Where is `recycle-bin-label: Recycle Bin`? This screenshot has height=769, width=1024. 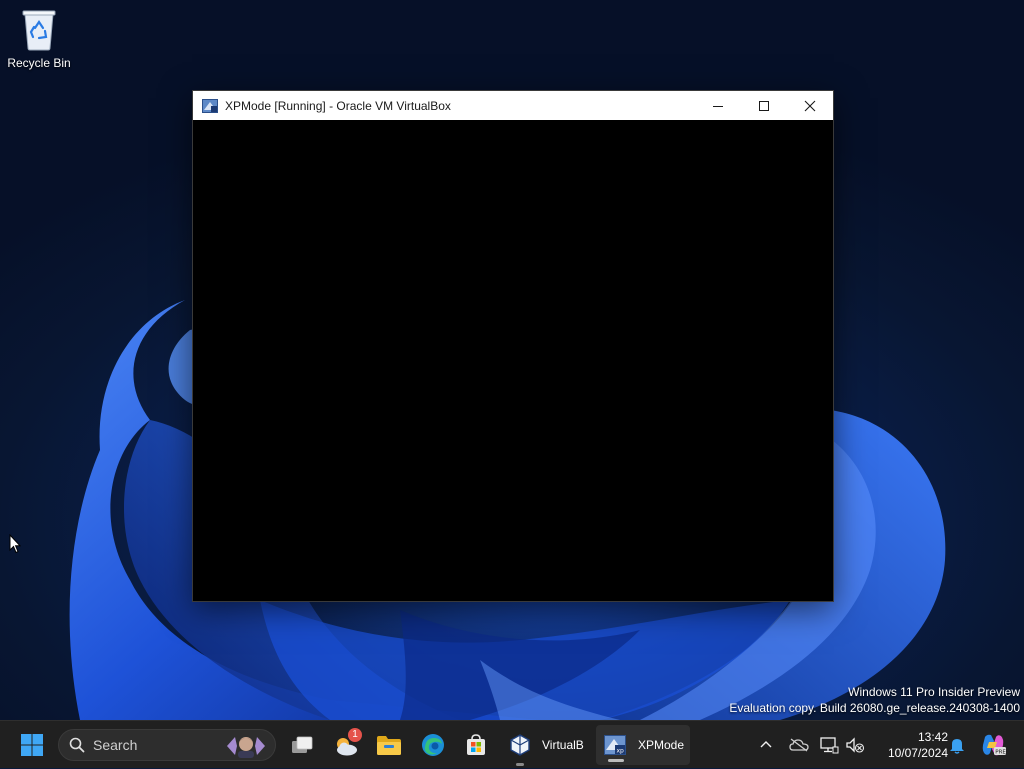 recycle-bin-label: Recycle Bin is located at coordinates (39, 63).